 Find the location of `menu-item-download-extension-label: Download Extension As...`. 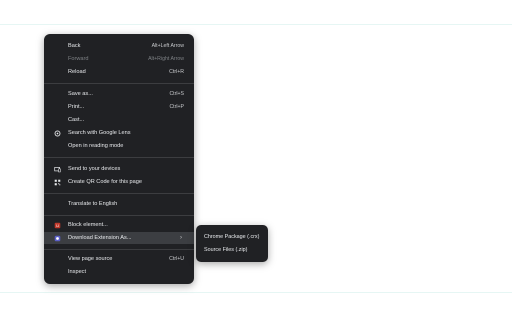

menu-item-download-extension-label: Download Extension As... is located at coordinates (100, 238).